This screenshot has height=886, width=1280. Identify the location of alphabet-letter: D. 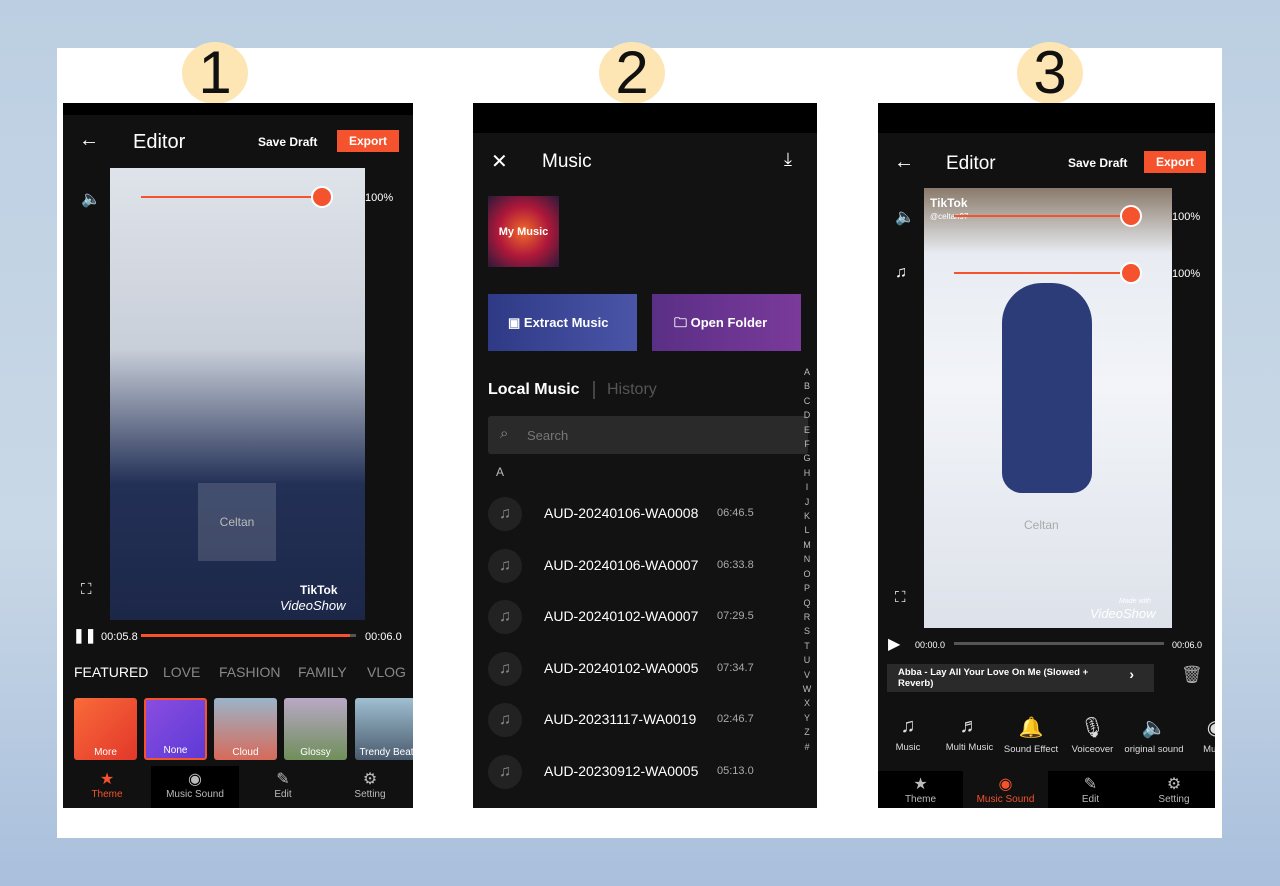
(807, 415).